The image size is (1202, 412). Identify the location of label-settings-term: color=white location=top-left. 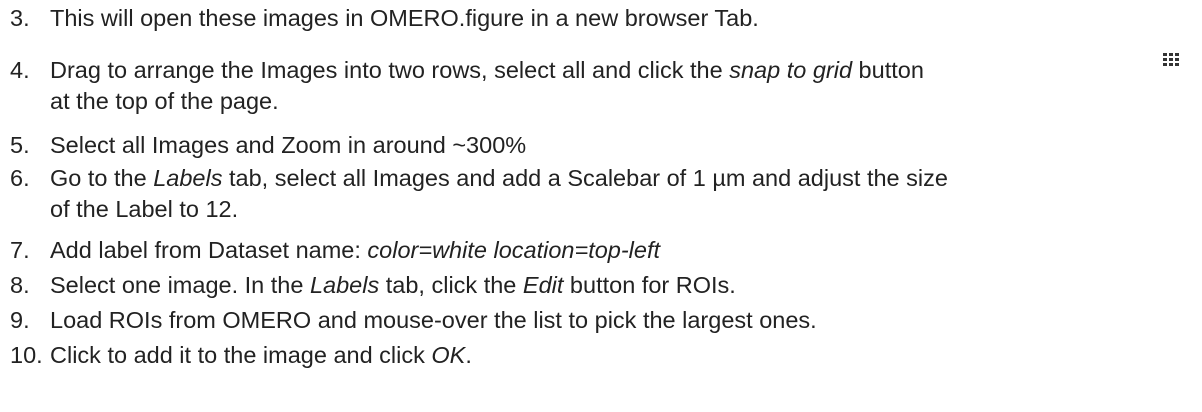
(514, 250).